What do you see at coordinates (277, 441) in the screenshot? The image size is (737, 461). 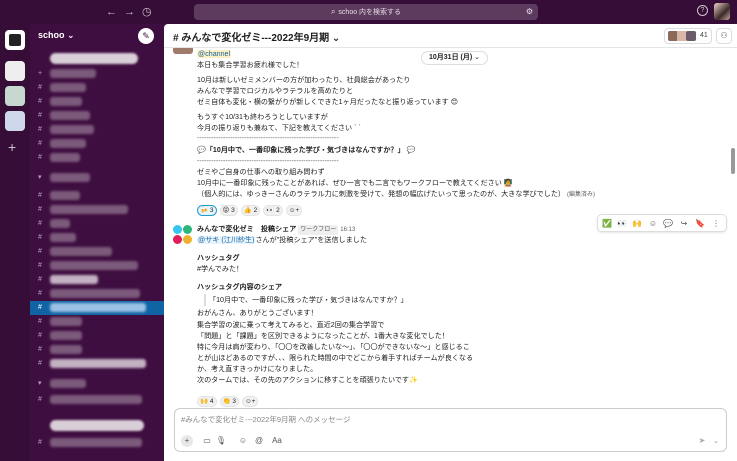 I see `format-text-icon: Aa` at bounding box center [277, 441].